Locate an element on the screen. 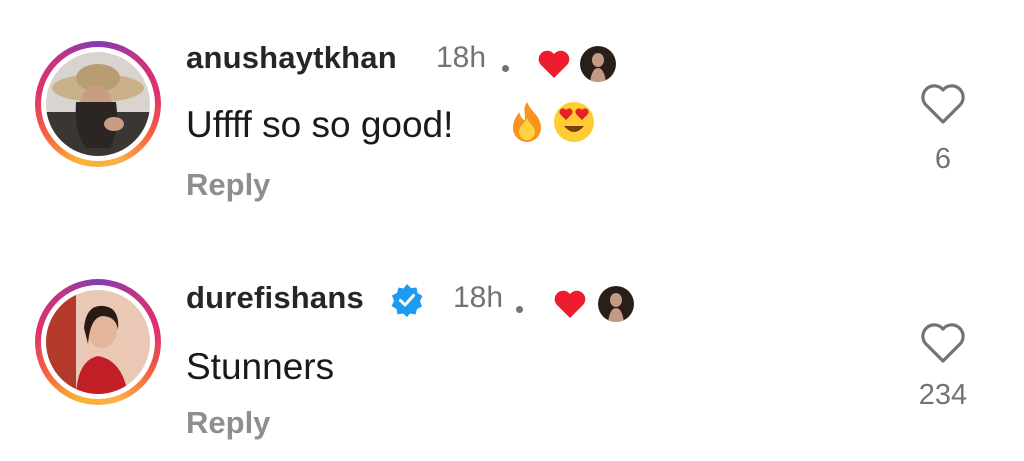 The image size is (1024, 461). verified-badge-icon is located at coordinates (407, 300).